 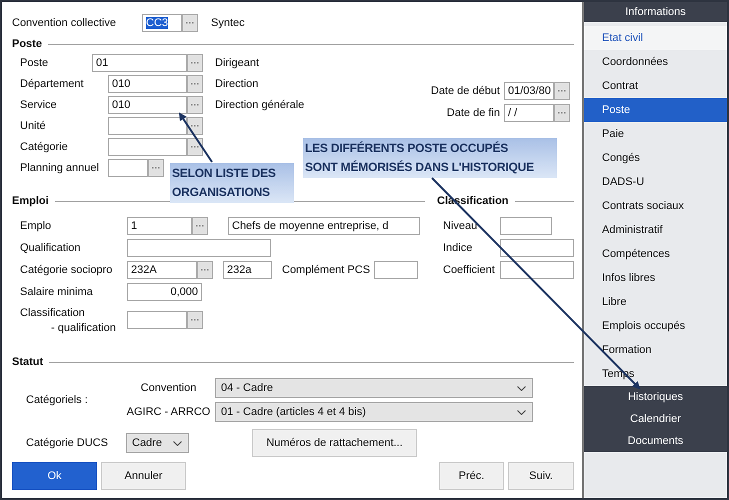 What do you see at coordinates (53, 312) in the screenshot?
I see `field-label: Classification` at bounding box center [53, 312].